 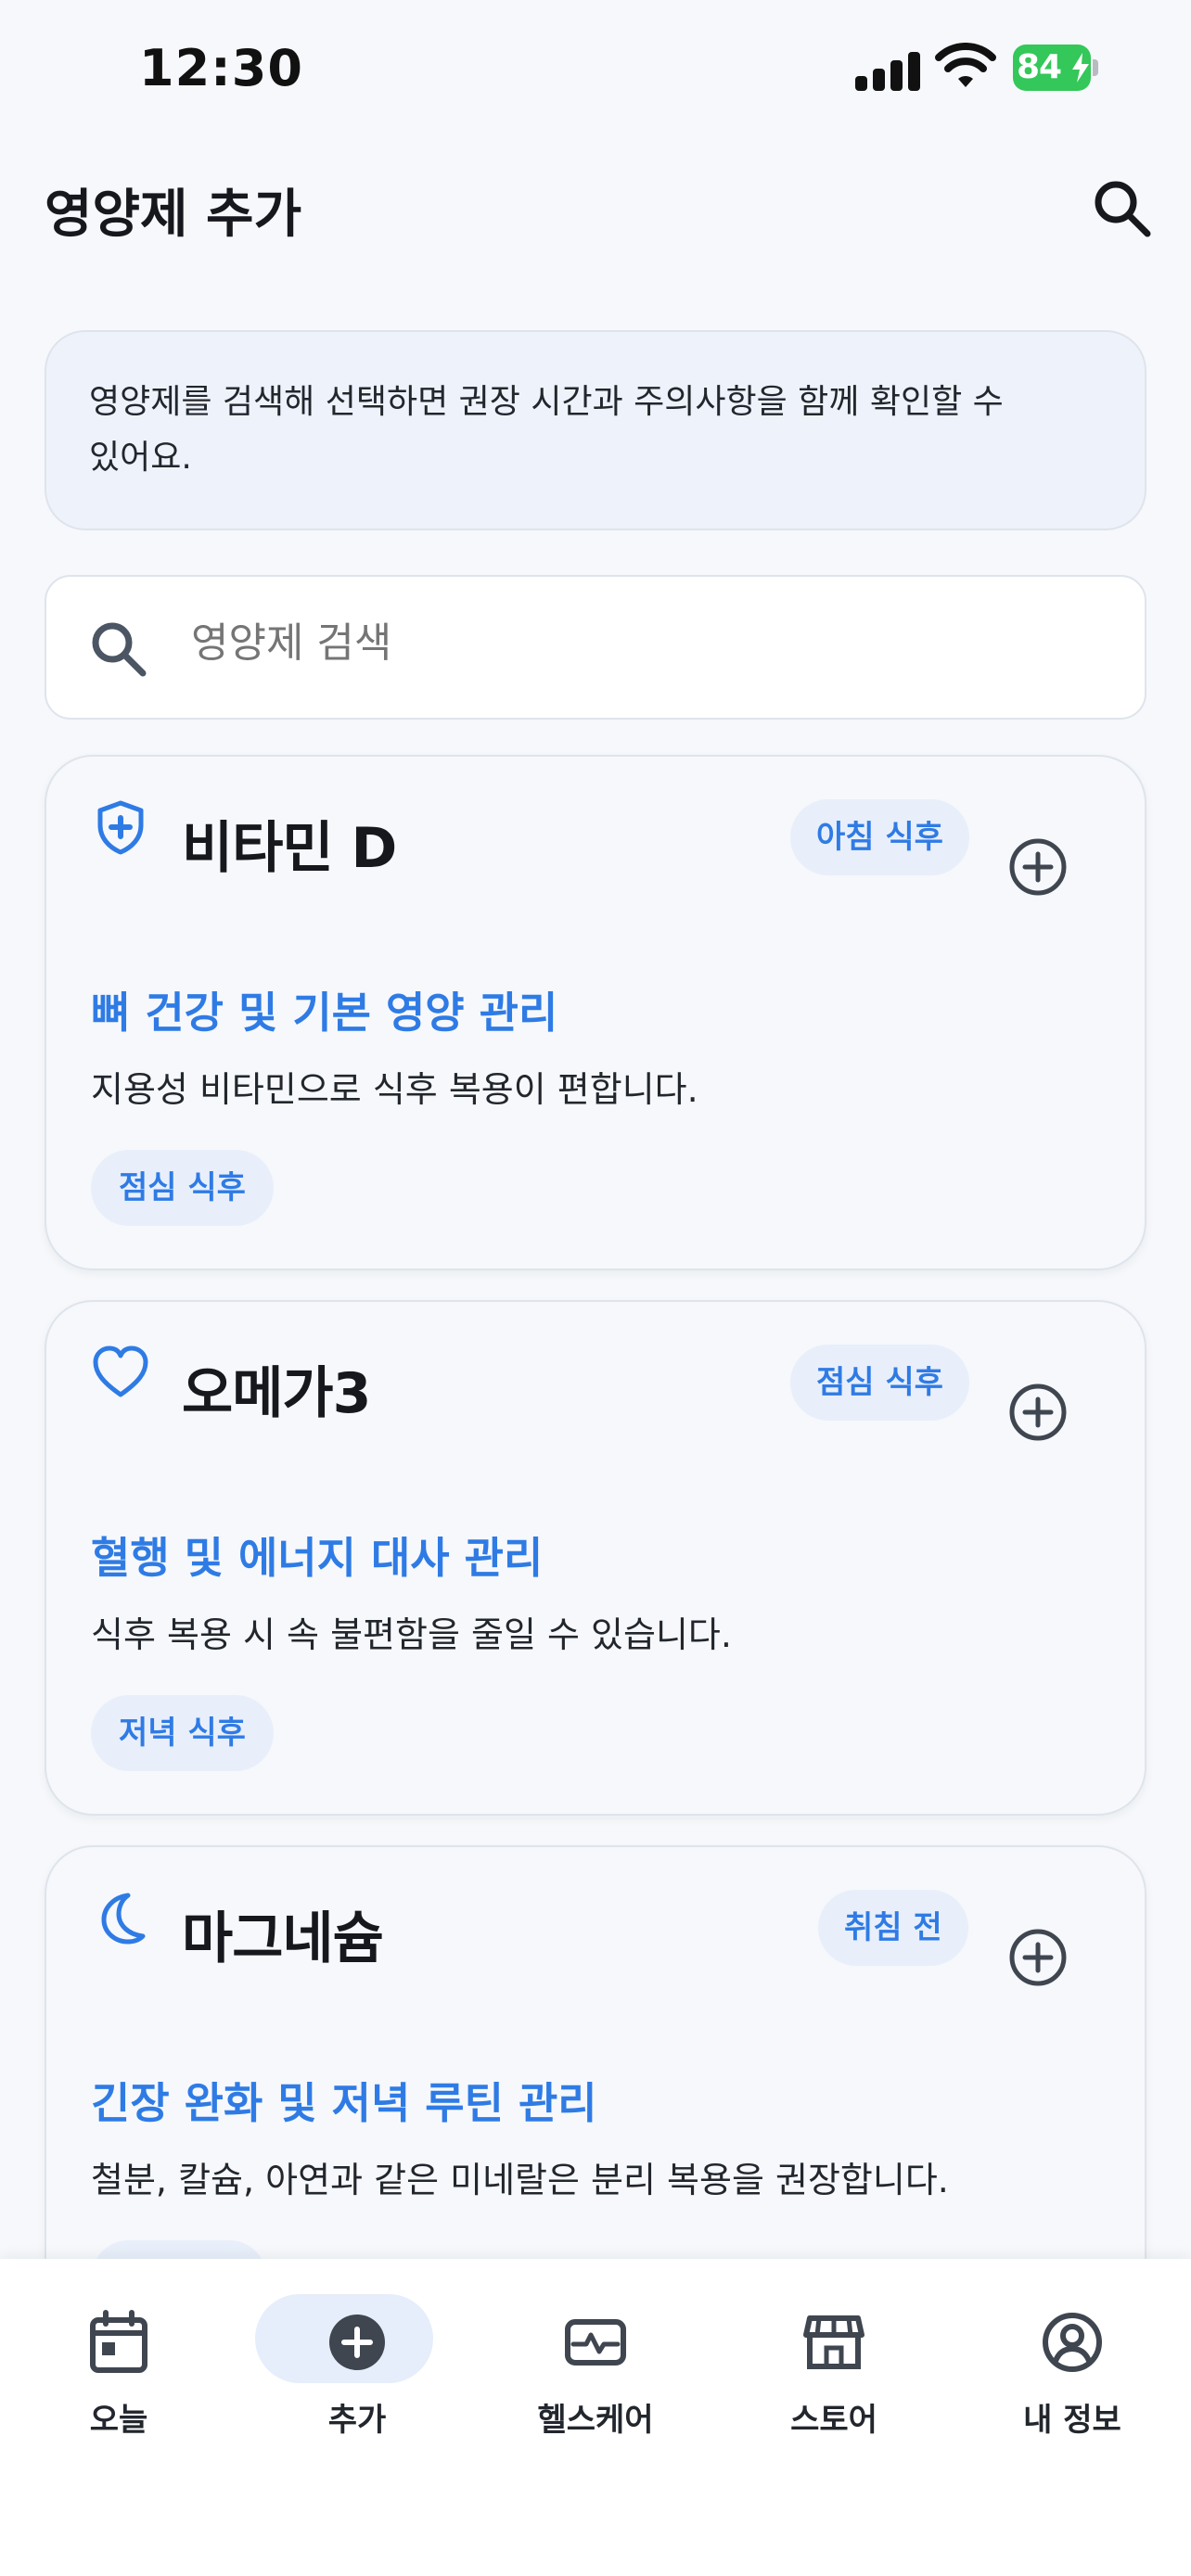 I want to click on supplement-purpose: 뼈 건강 및 기본 영양 관리, so click(x=324, y=1013).